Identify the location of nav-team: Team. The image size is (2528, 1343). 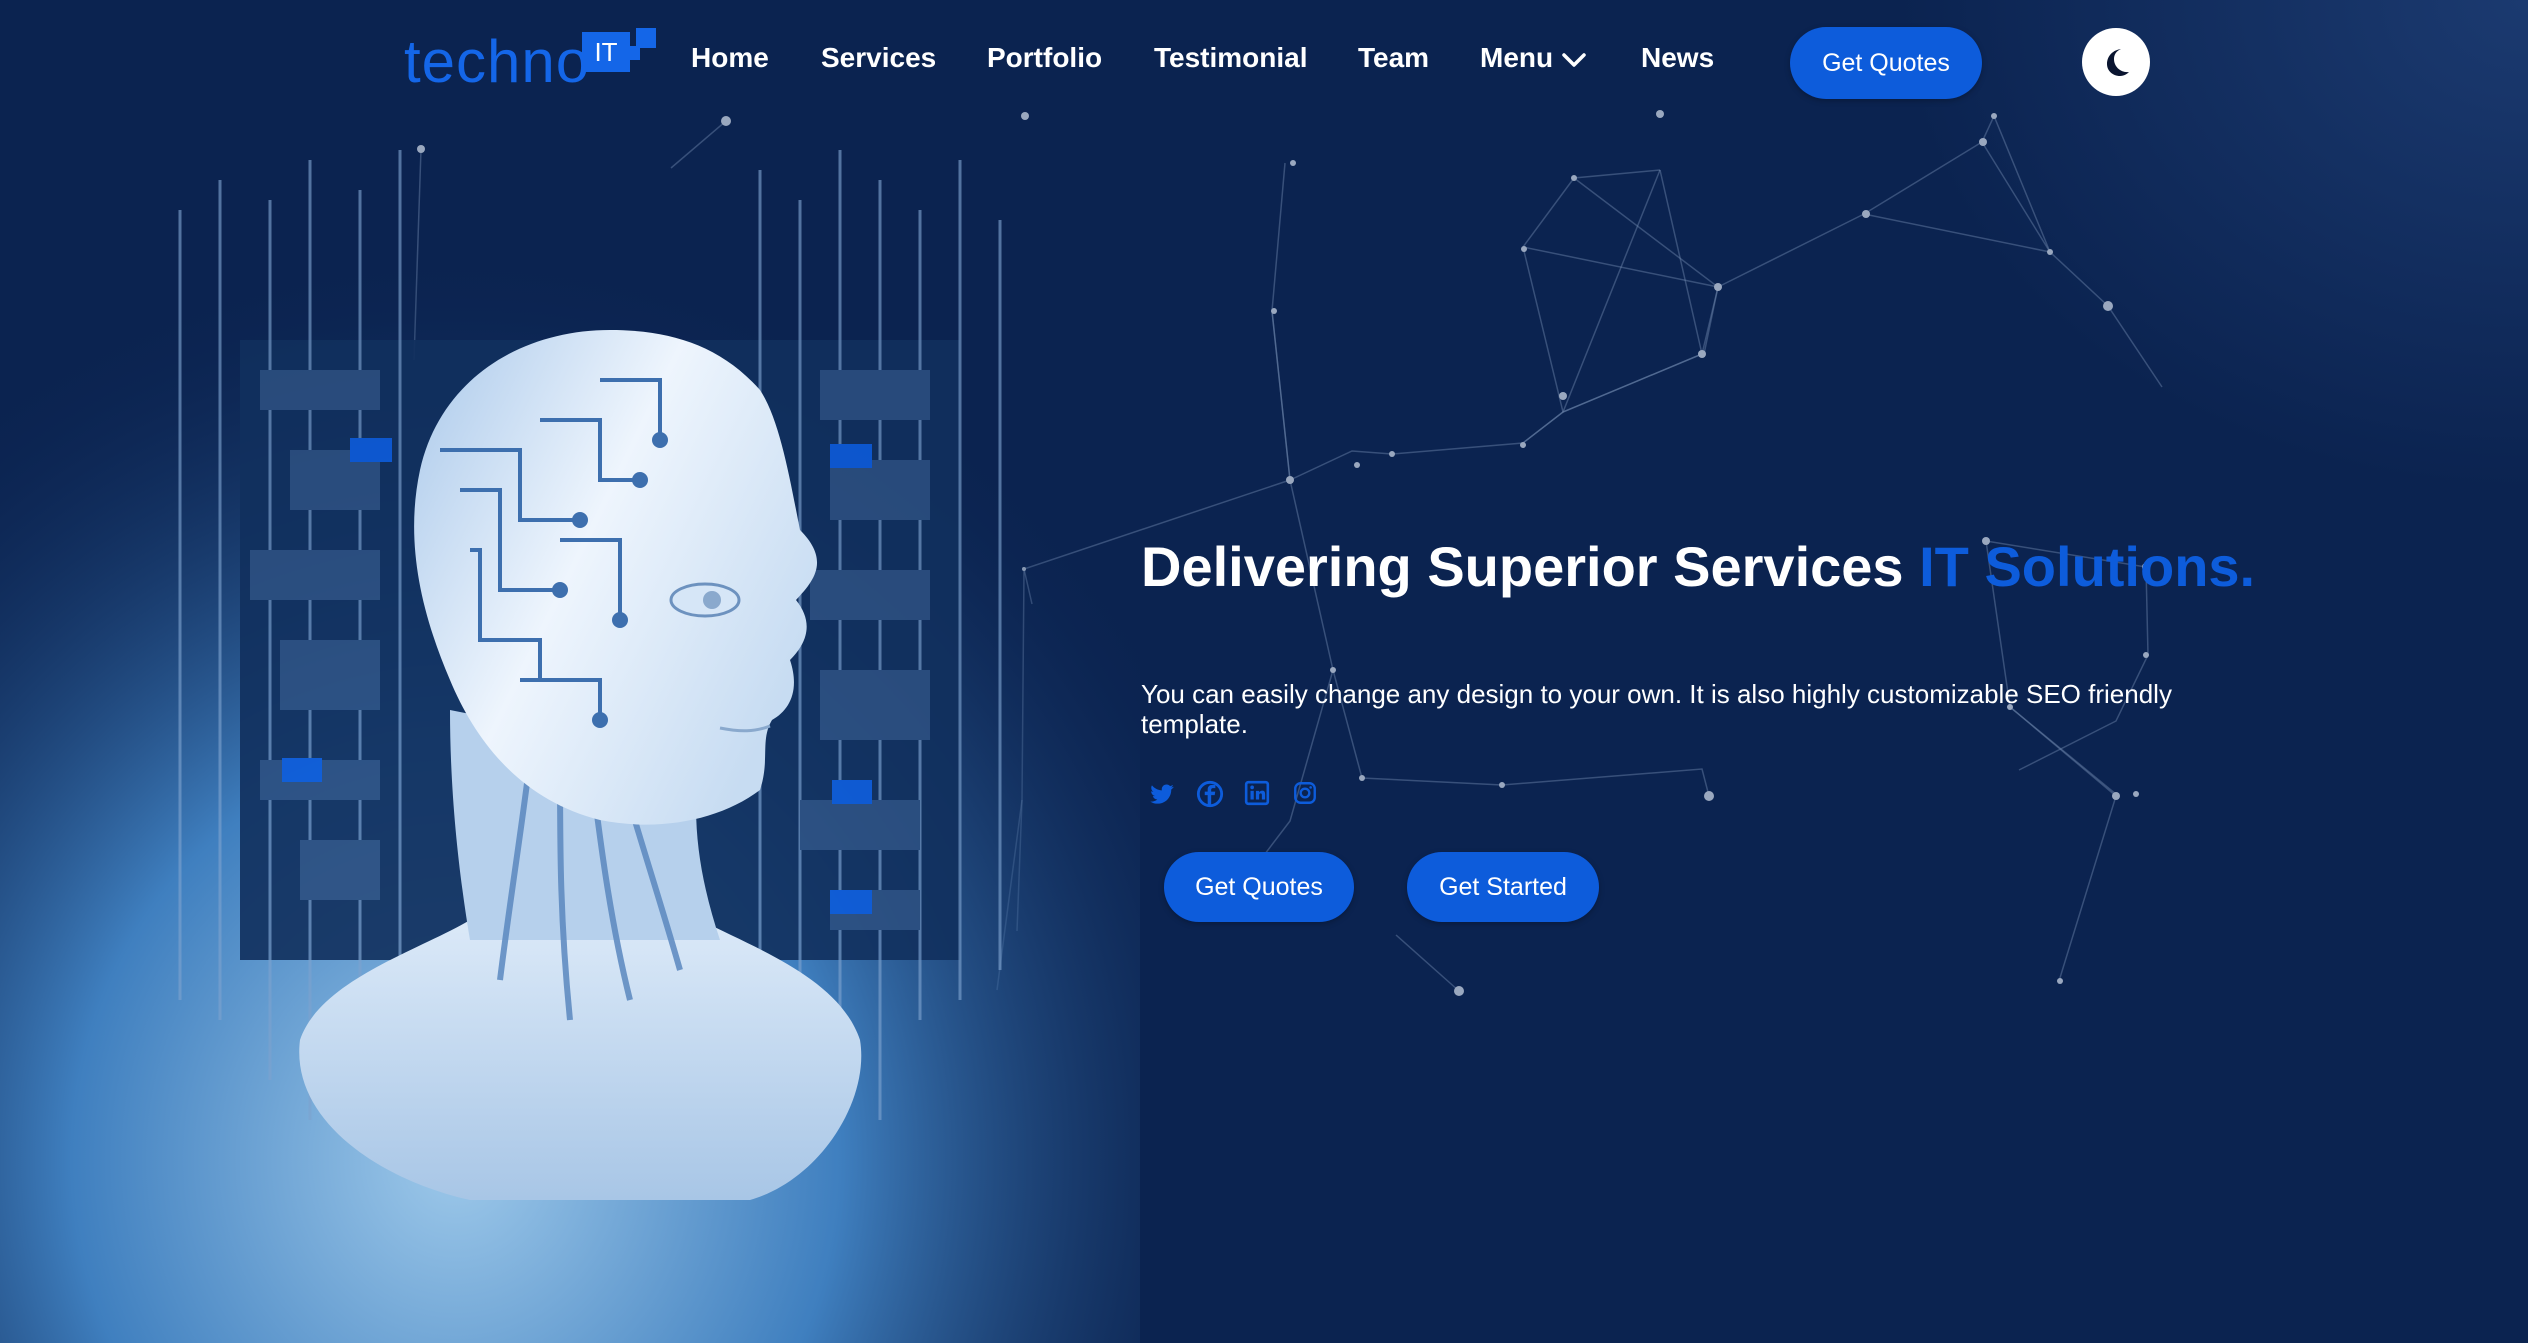
(1393, 58).